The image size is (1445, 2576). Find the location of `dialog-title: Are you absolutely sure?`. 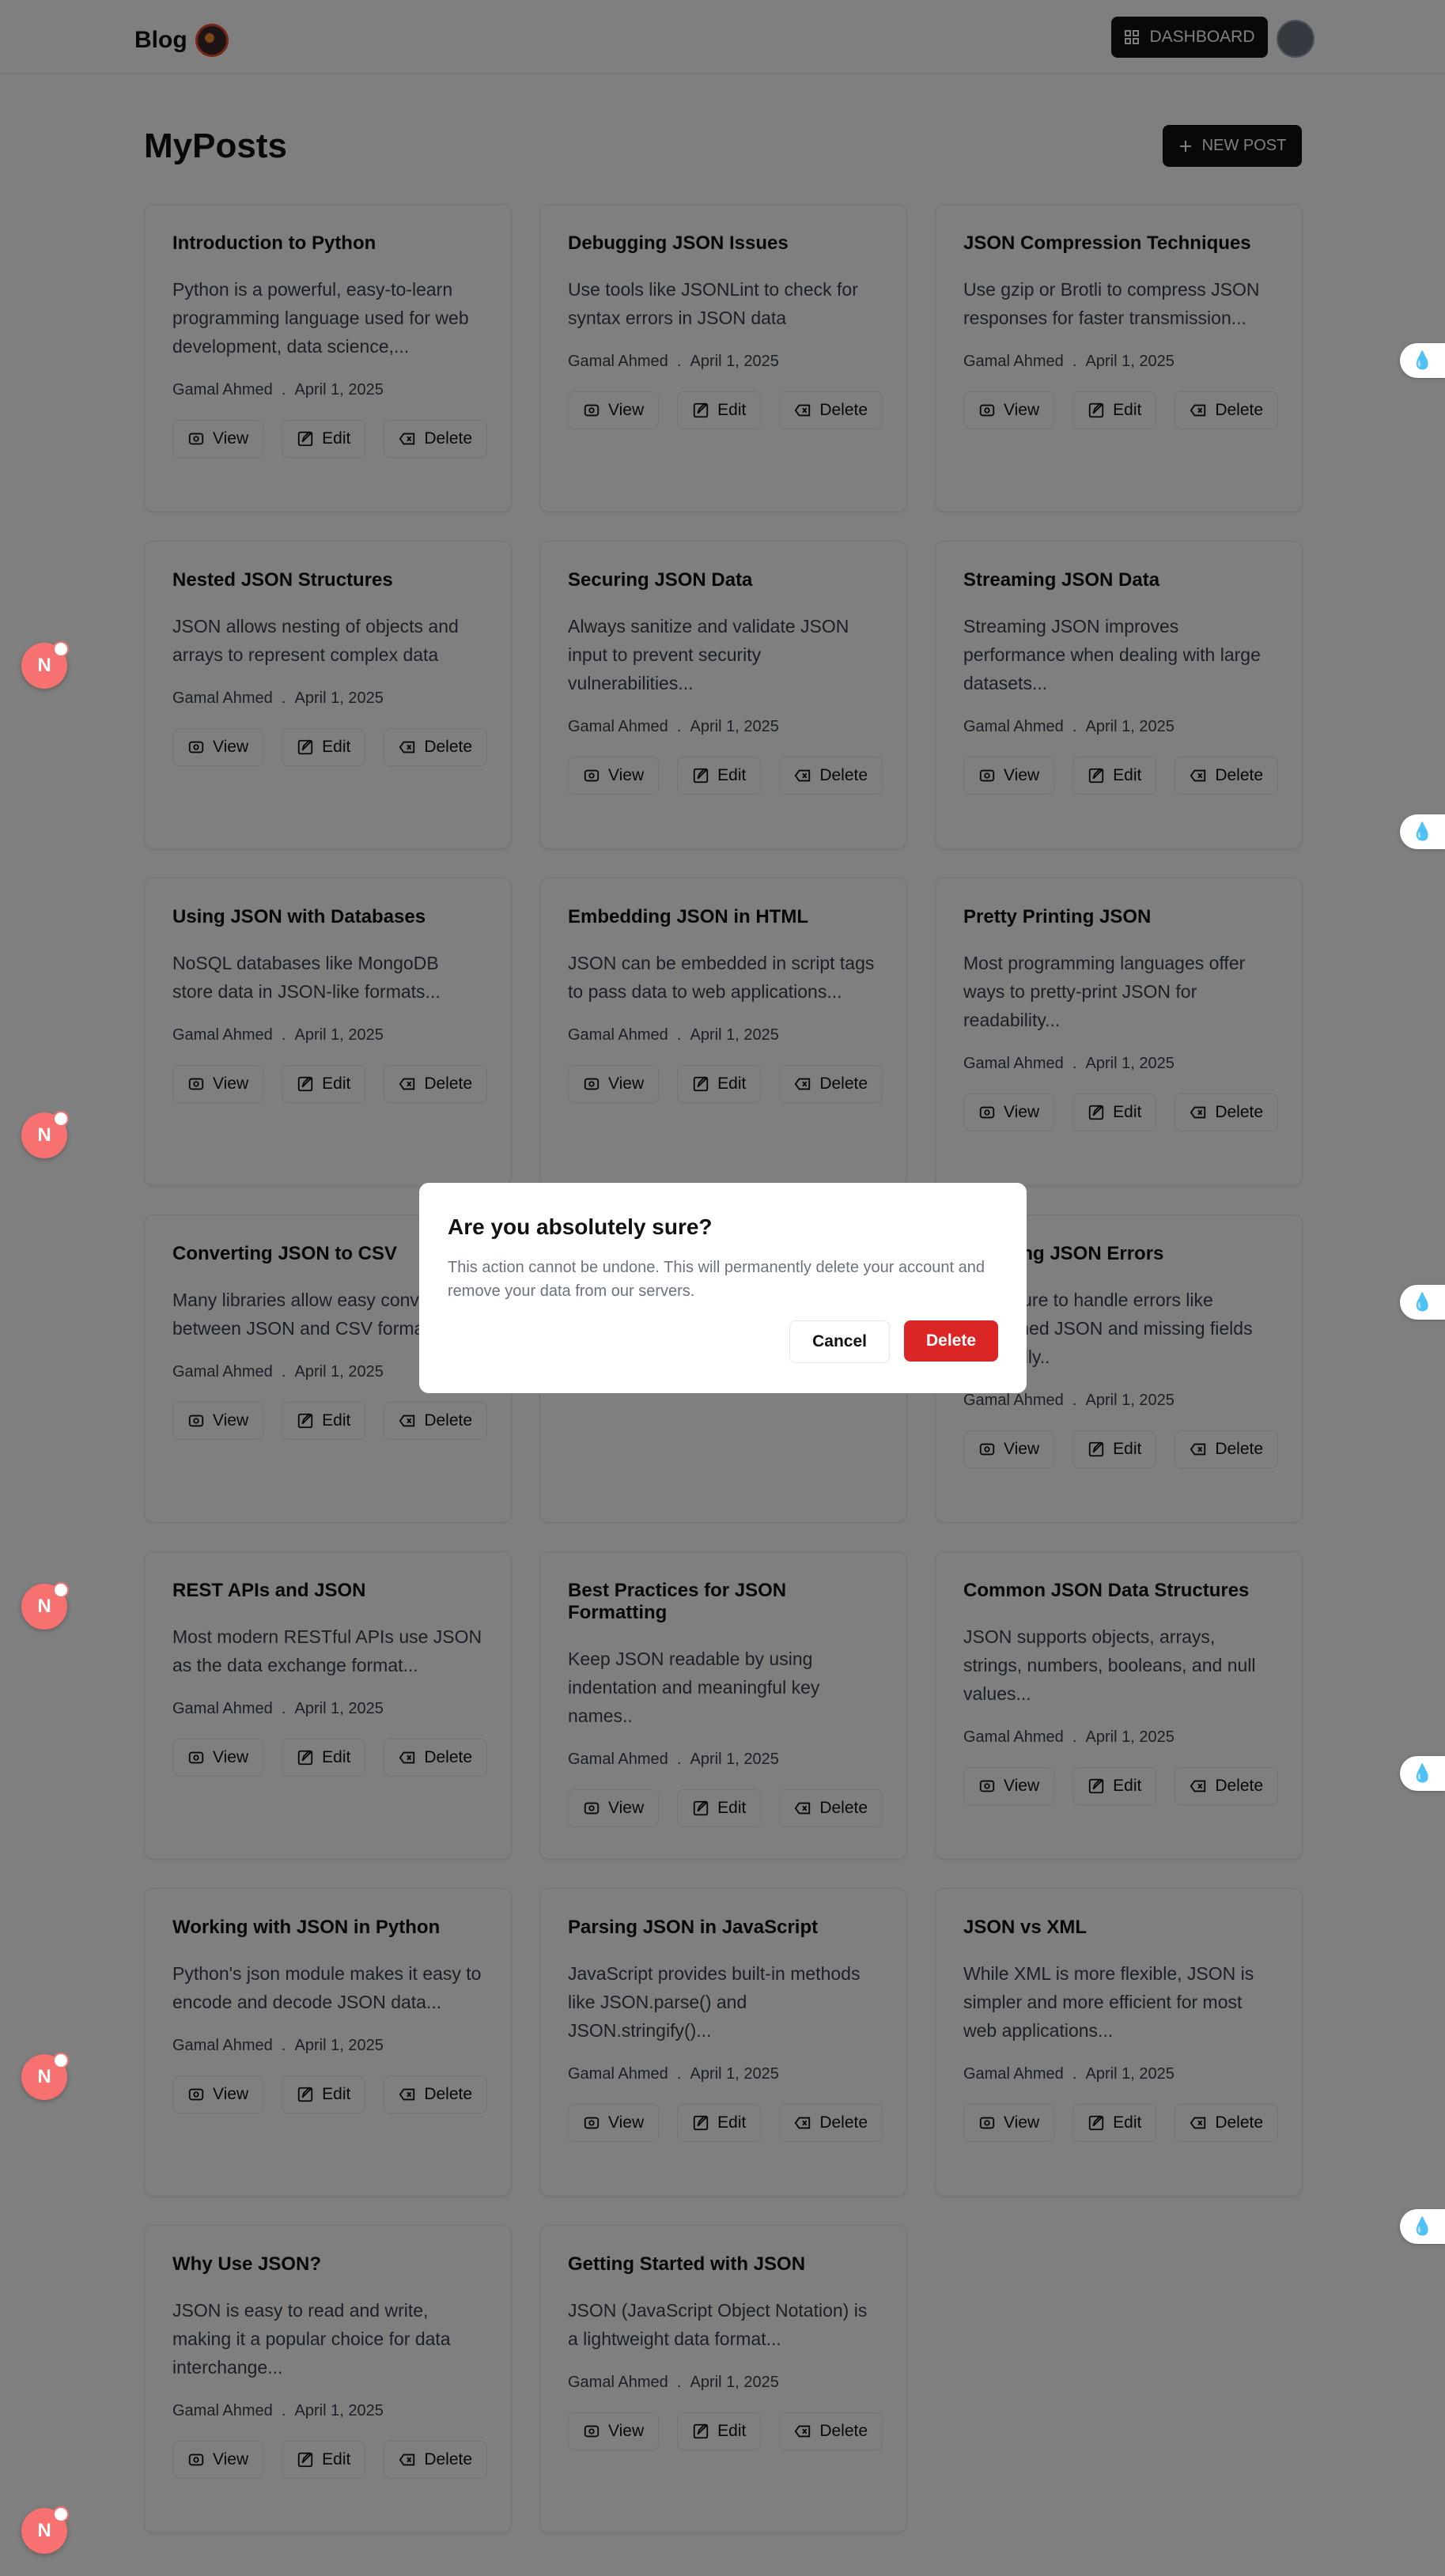

dialog-title: Are you absolutely sure? is located at coordinates (580, 1226).